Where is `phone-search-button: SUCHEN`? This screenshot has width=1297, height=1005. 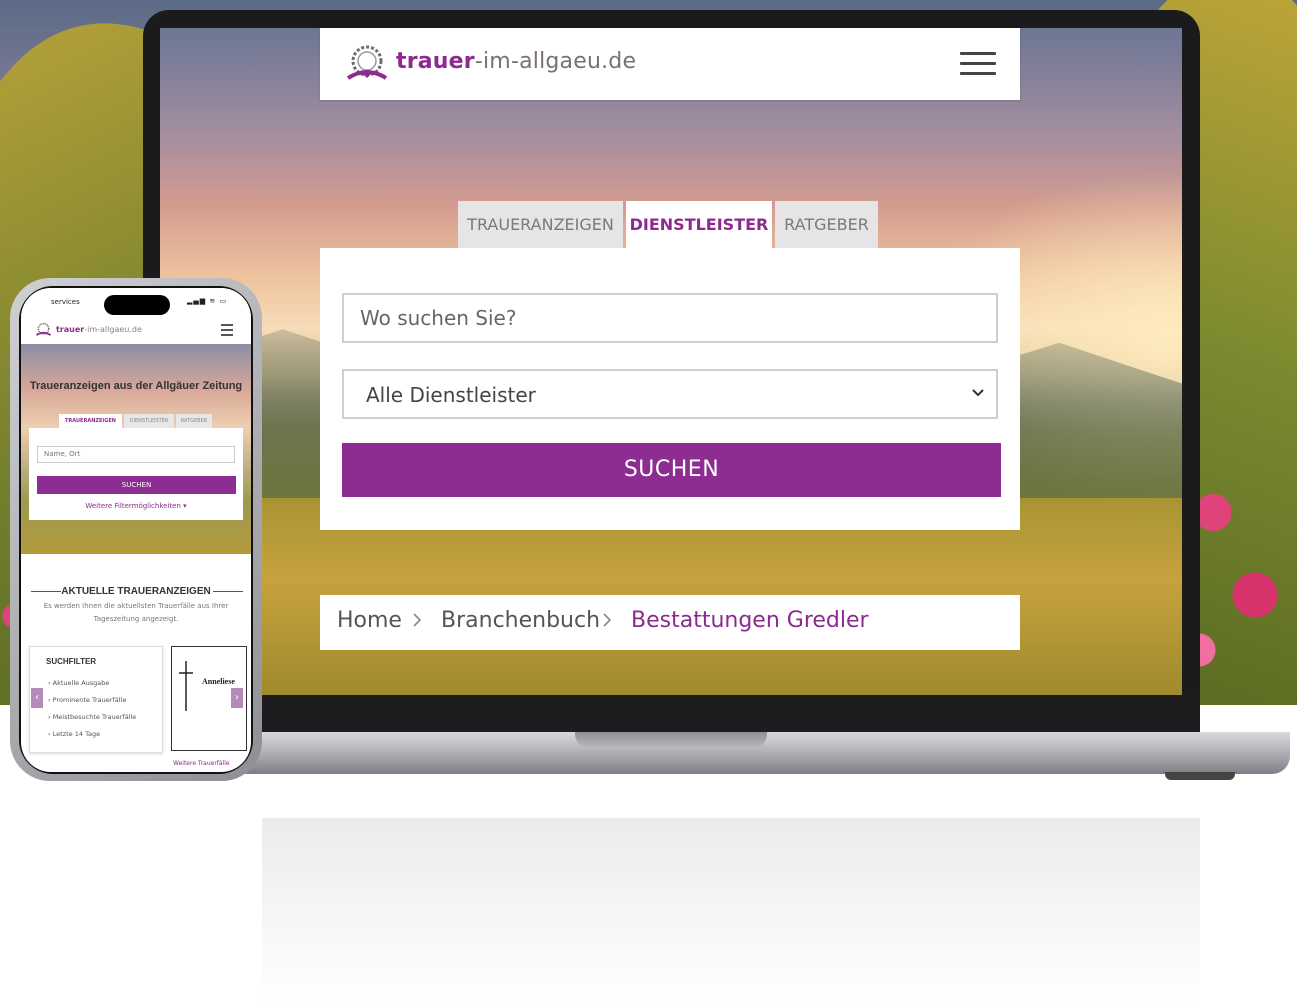
phone-search-button: SUCHEN is located at coordinates (136, 485).